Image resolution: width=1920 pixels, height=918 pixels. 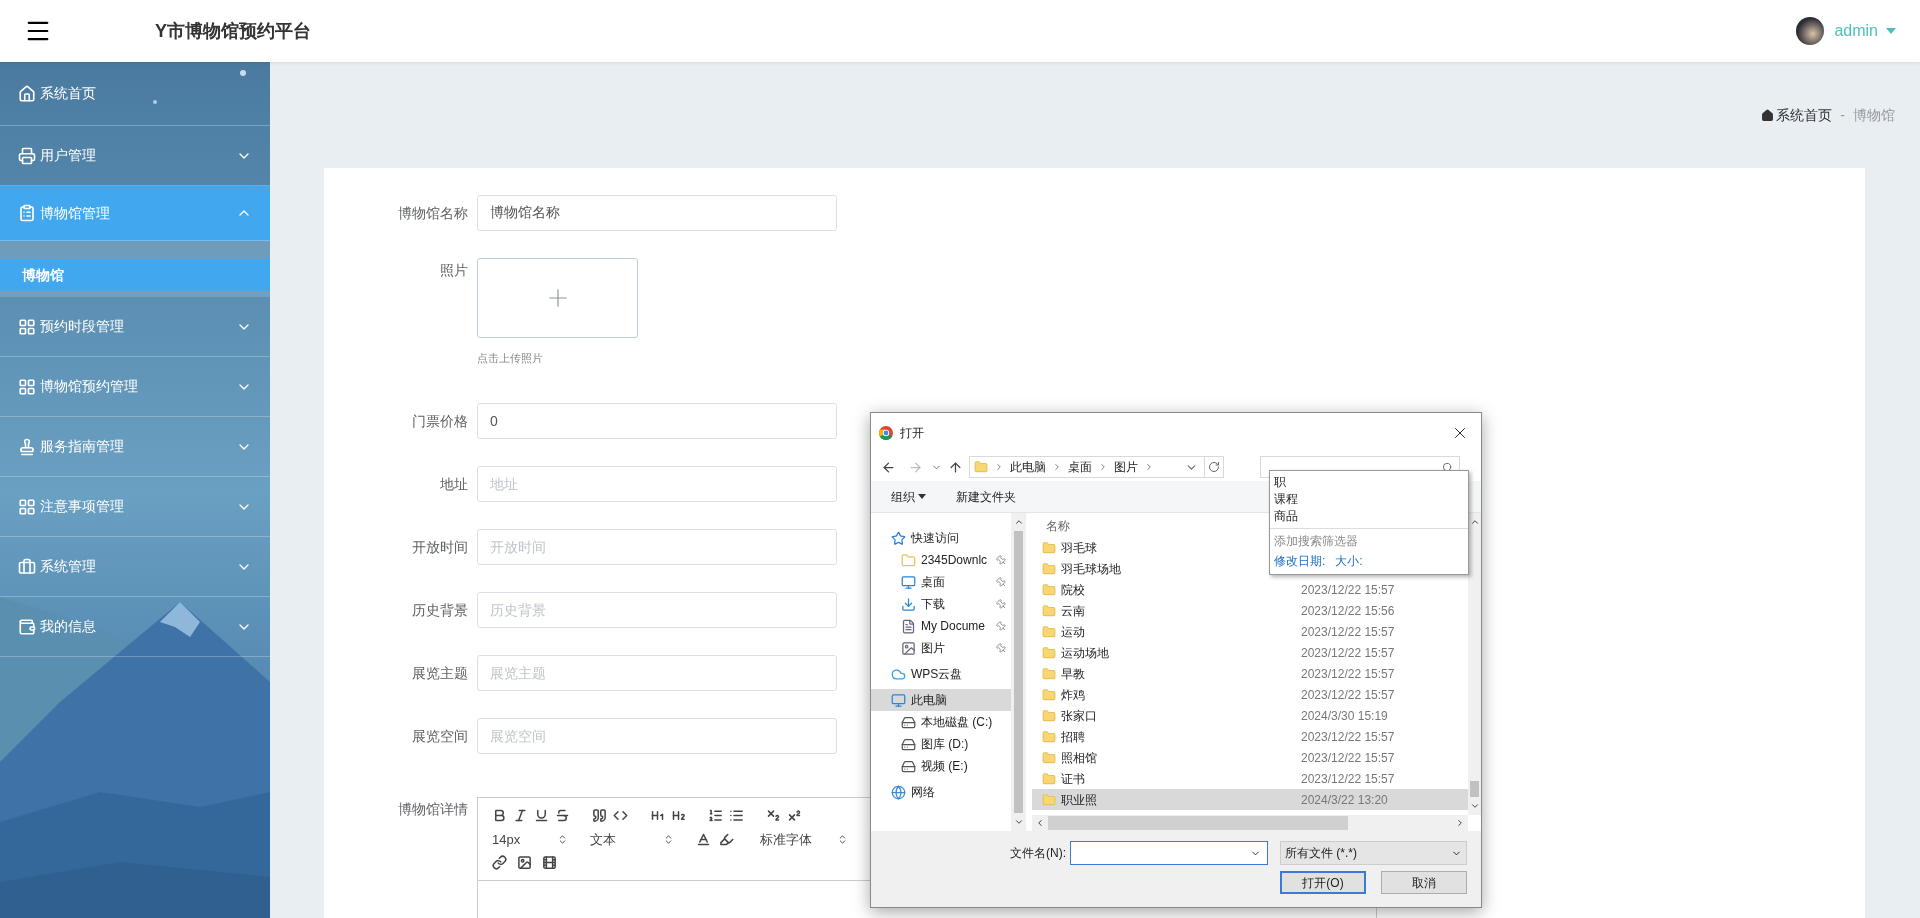 I want to click on dialog-title: 打开, so click(x=912, y=433).